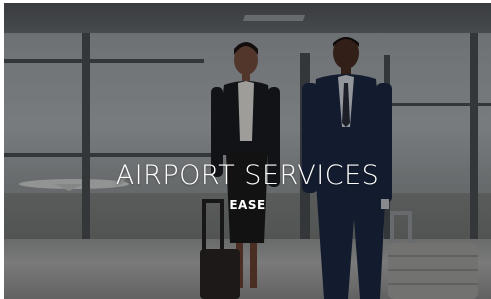 The height and width of the screenshot is (299, 491). Describe the element at coordinates (247, 205) in the screenshot. I see `hero-subtitle: EASE` at that location.